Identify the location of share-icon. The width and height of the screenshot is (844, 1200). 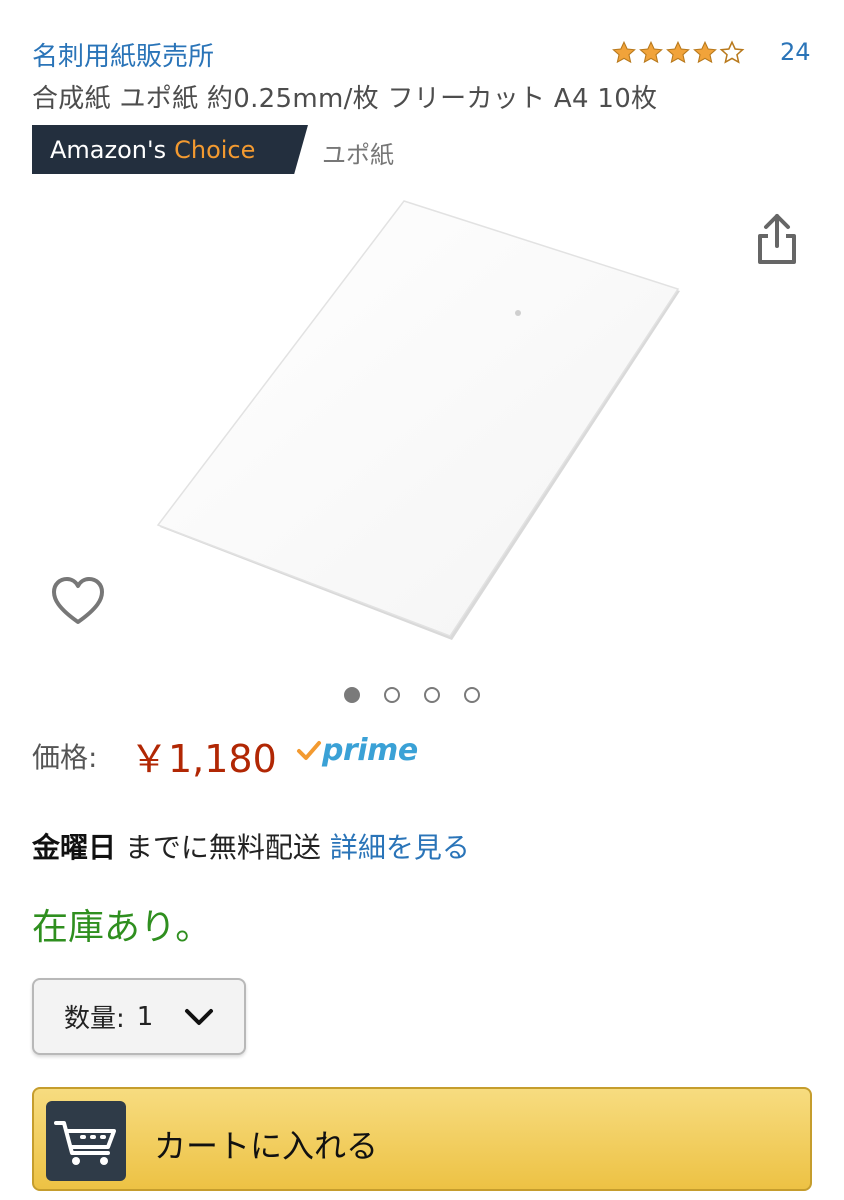
(777, 240).